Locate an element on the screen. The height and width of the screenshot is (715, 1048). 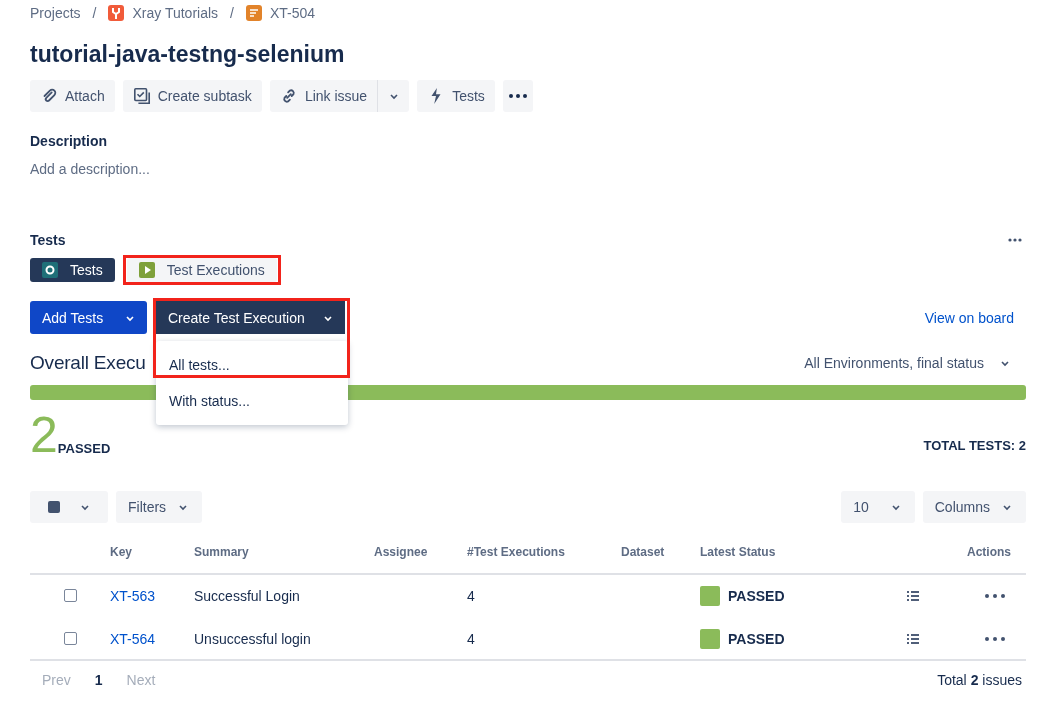
passed-count: 2 is located at coordinates (44, 435).